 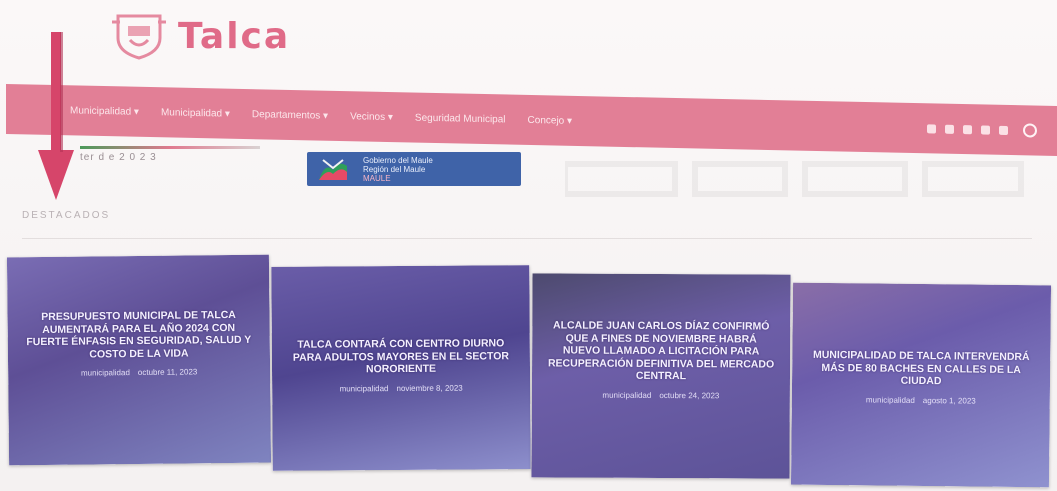 I want to click on instagram-icon, so click(x=967, y=129).